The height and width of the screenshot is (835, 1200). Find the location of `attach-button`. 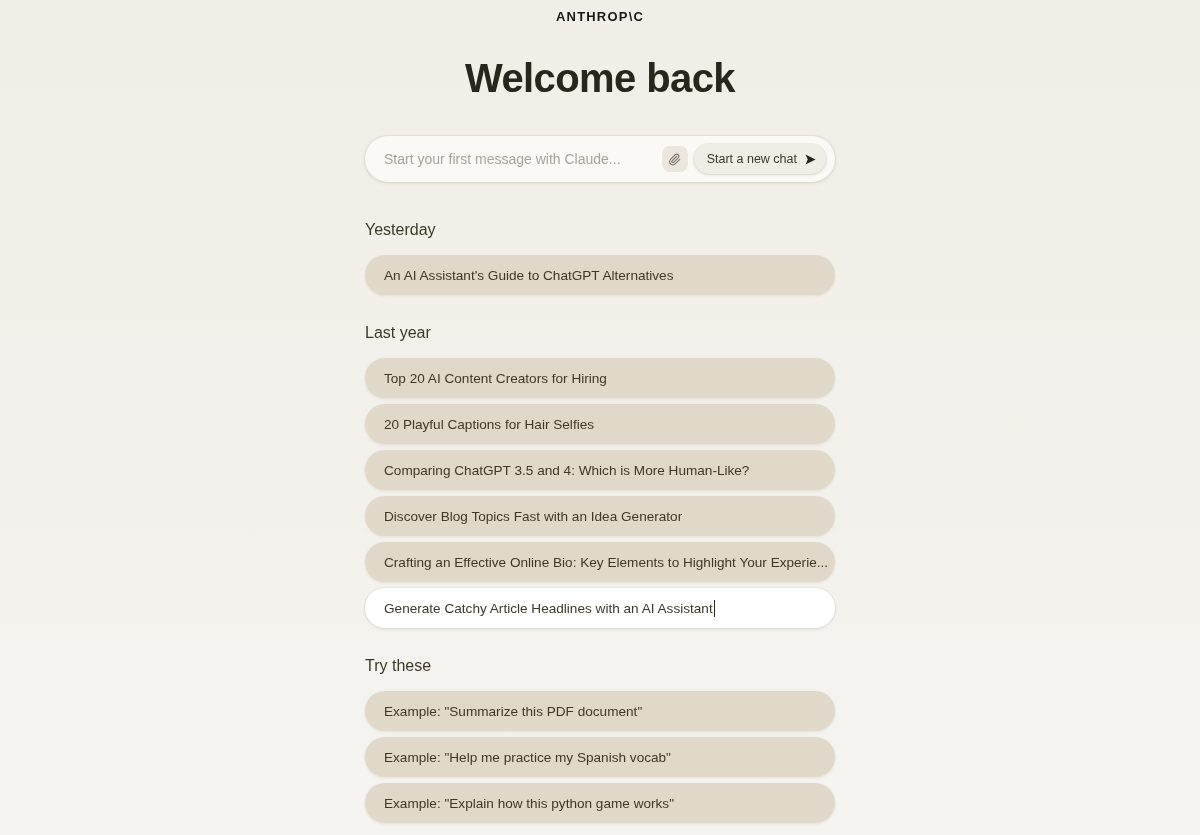

attach-button is located at coordinates (674, 159).